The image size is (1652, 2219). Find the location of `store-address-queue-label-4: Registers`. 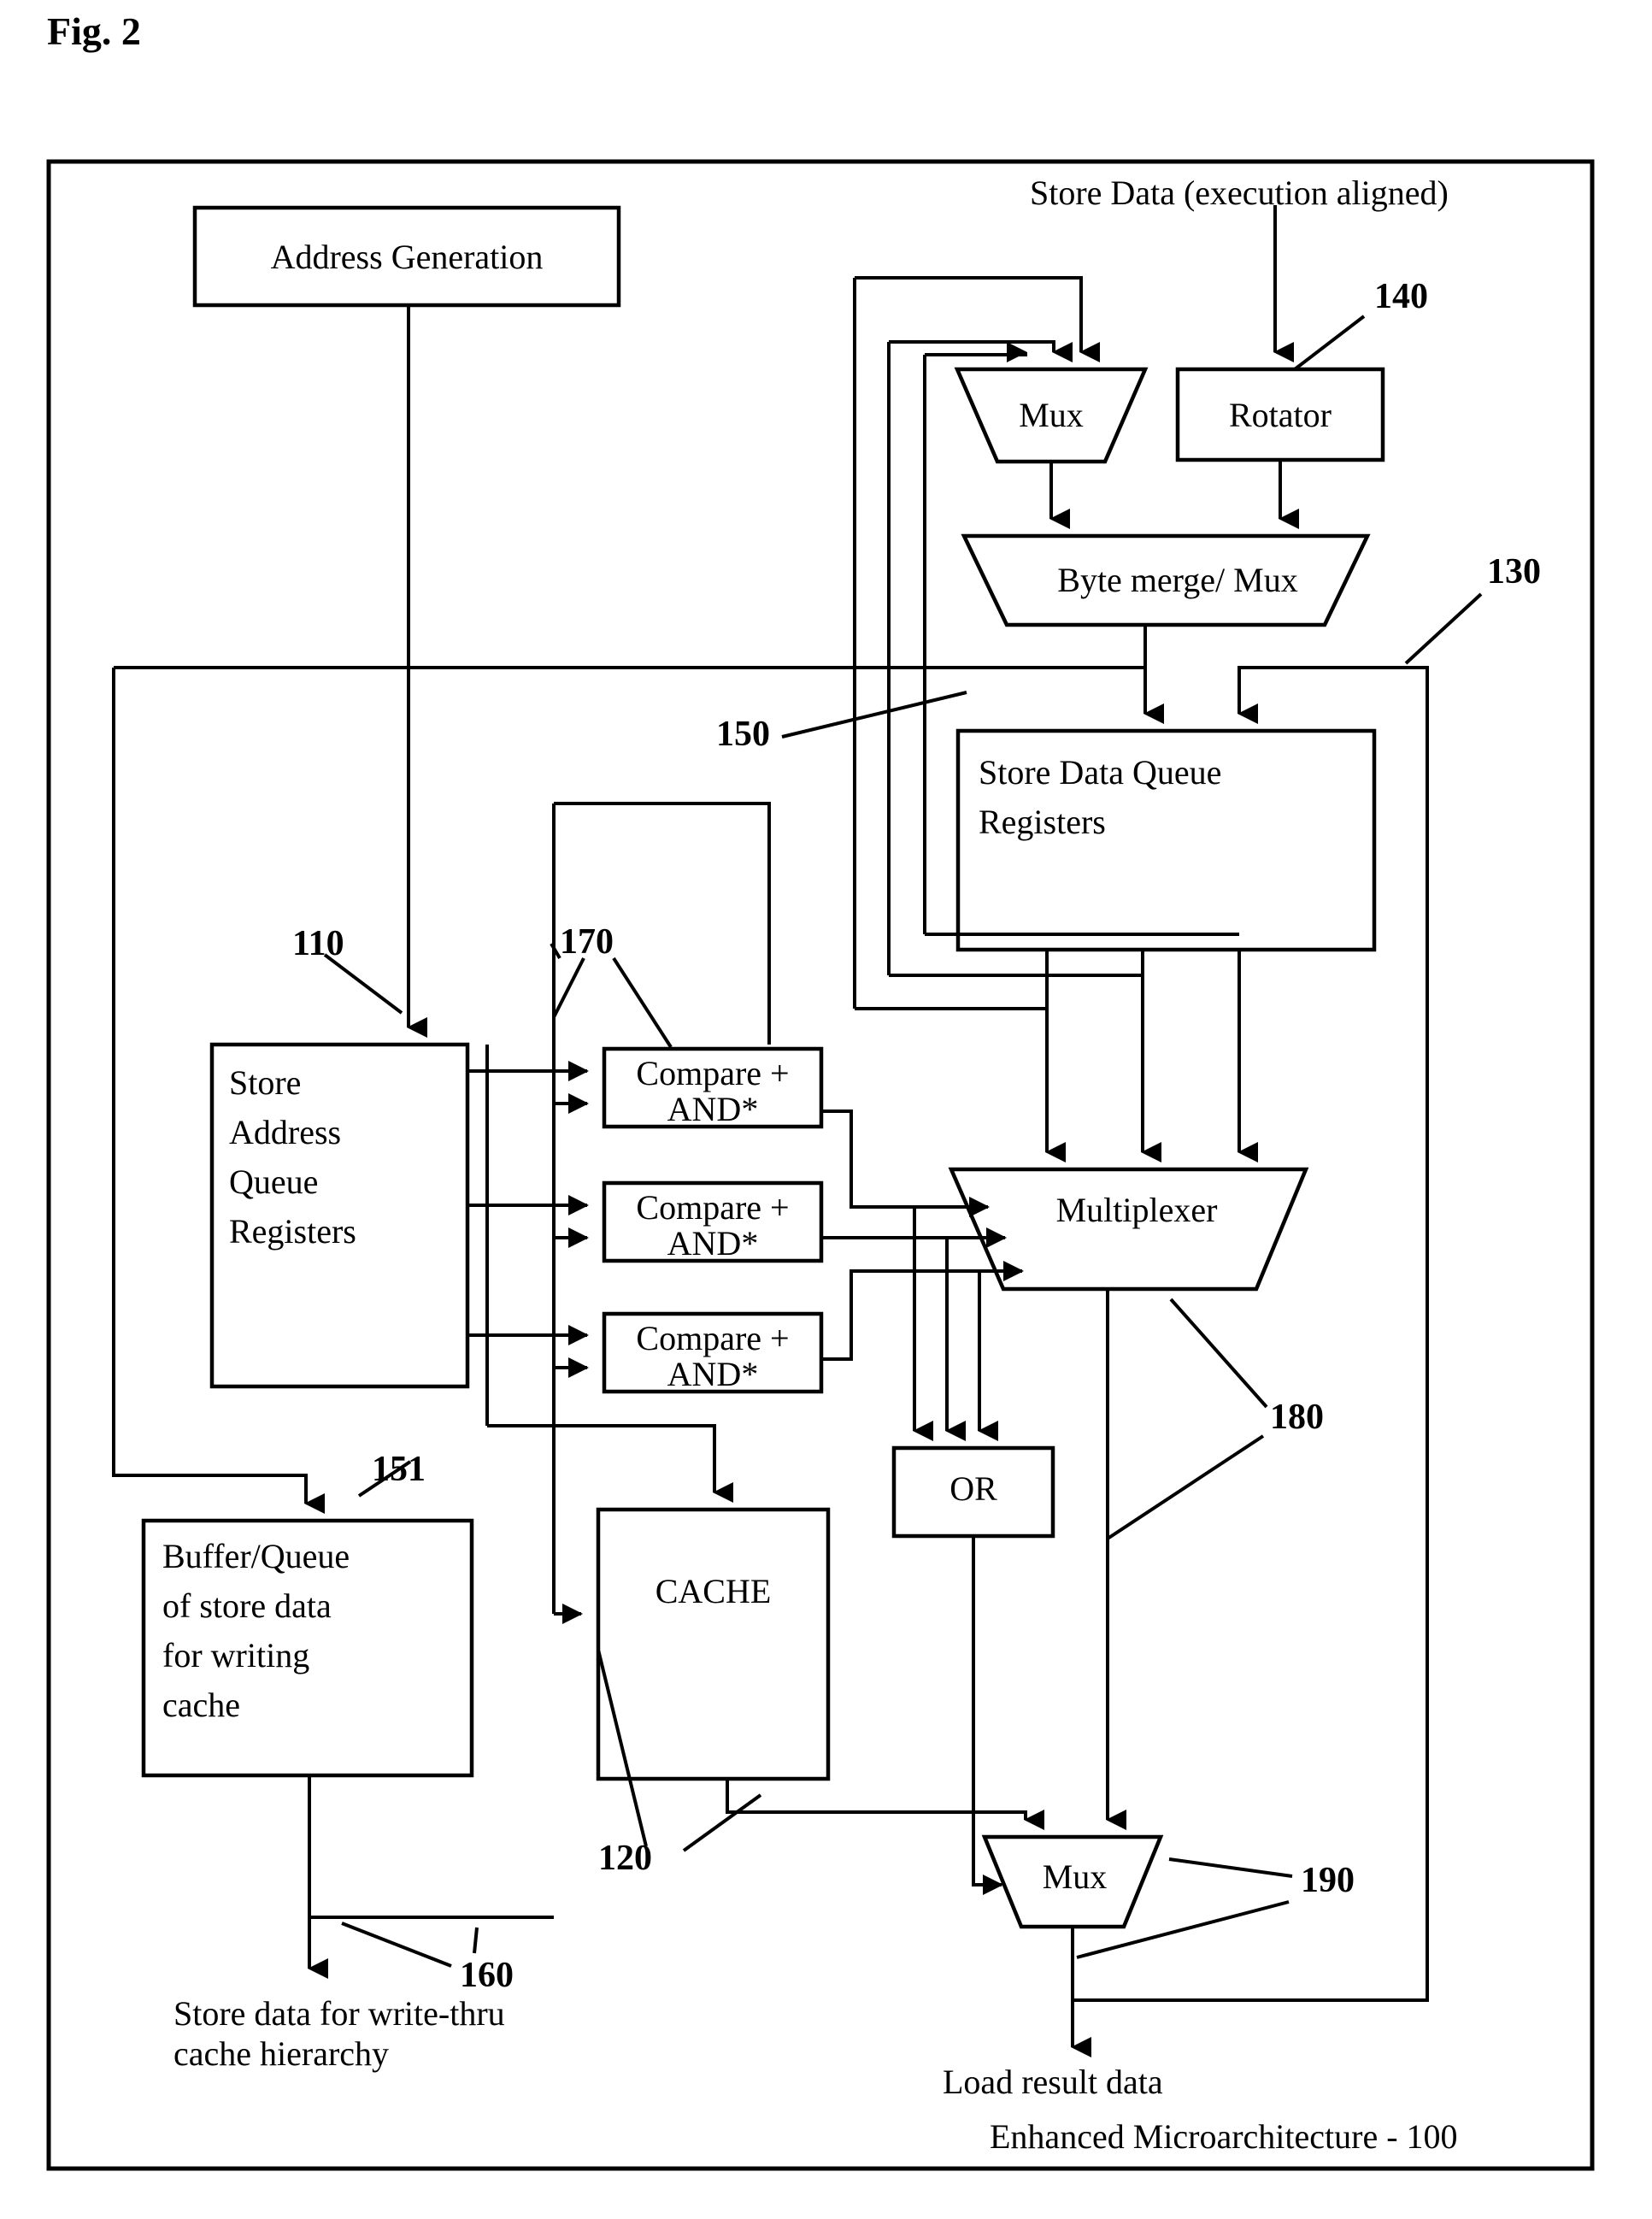

store-address-queue-label-4: Registers is located at coordinates (292, 1231).